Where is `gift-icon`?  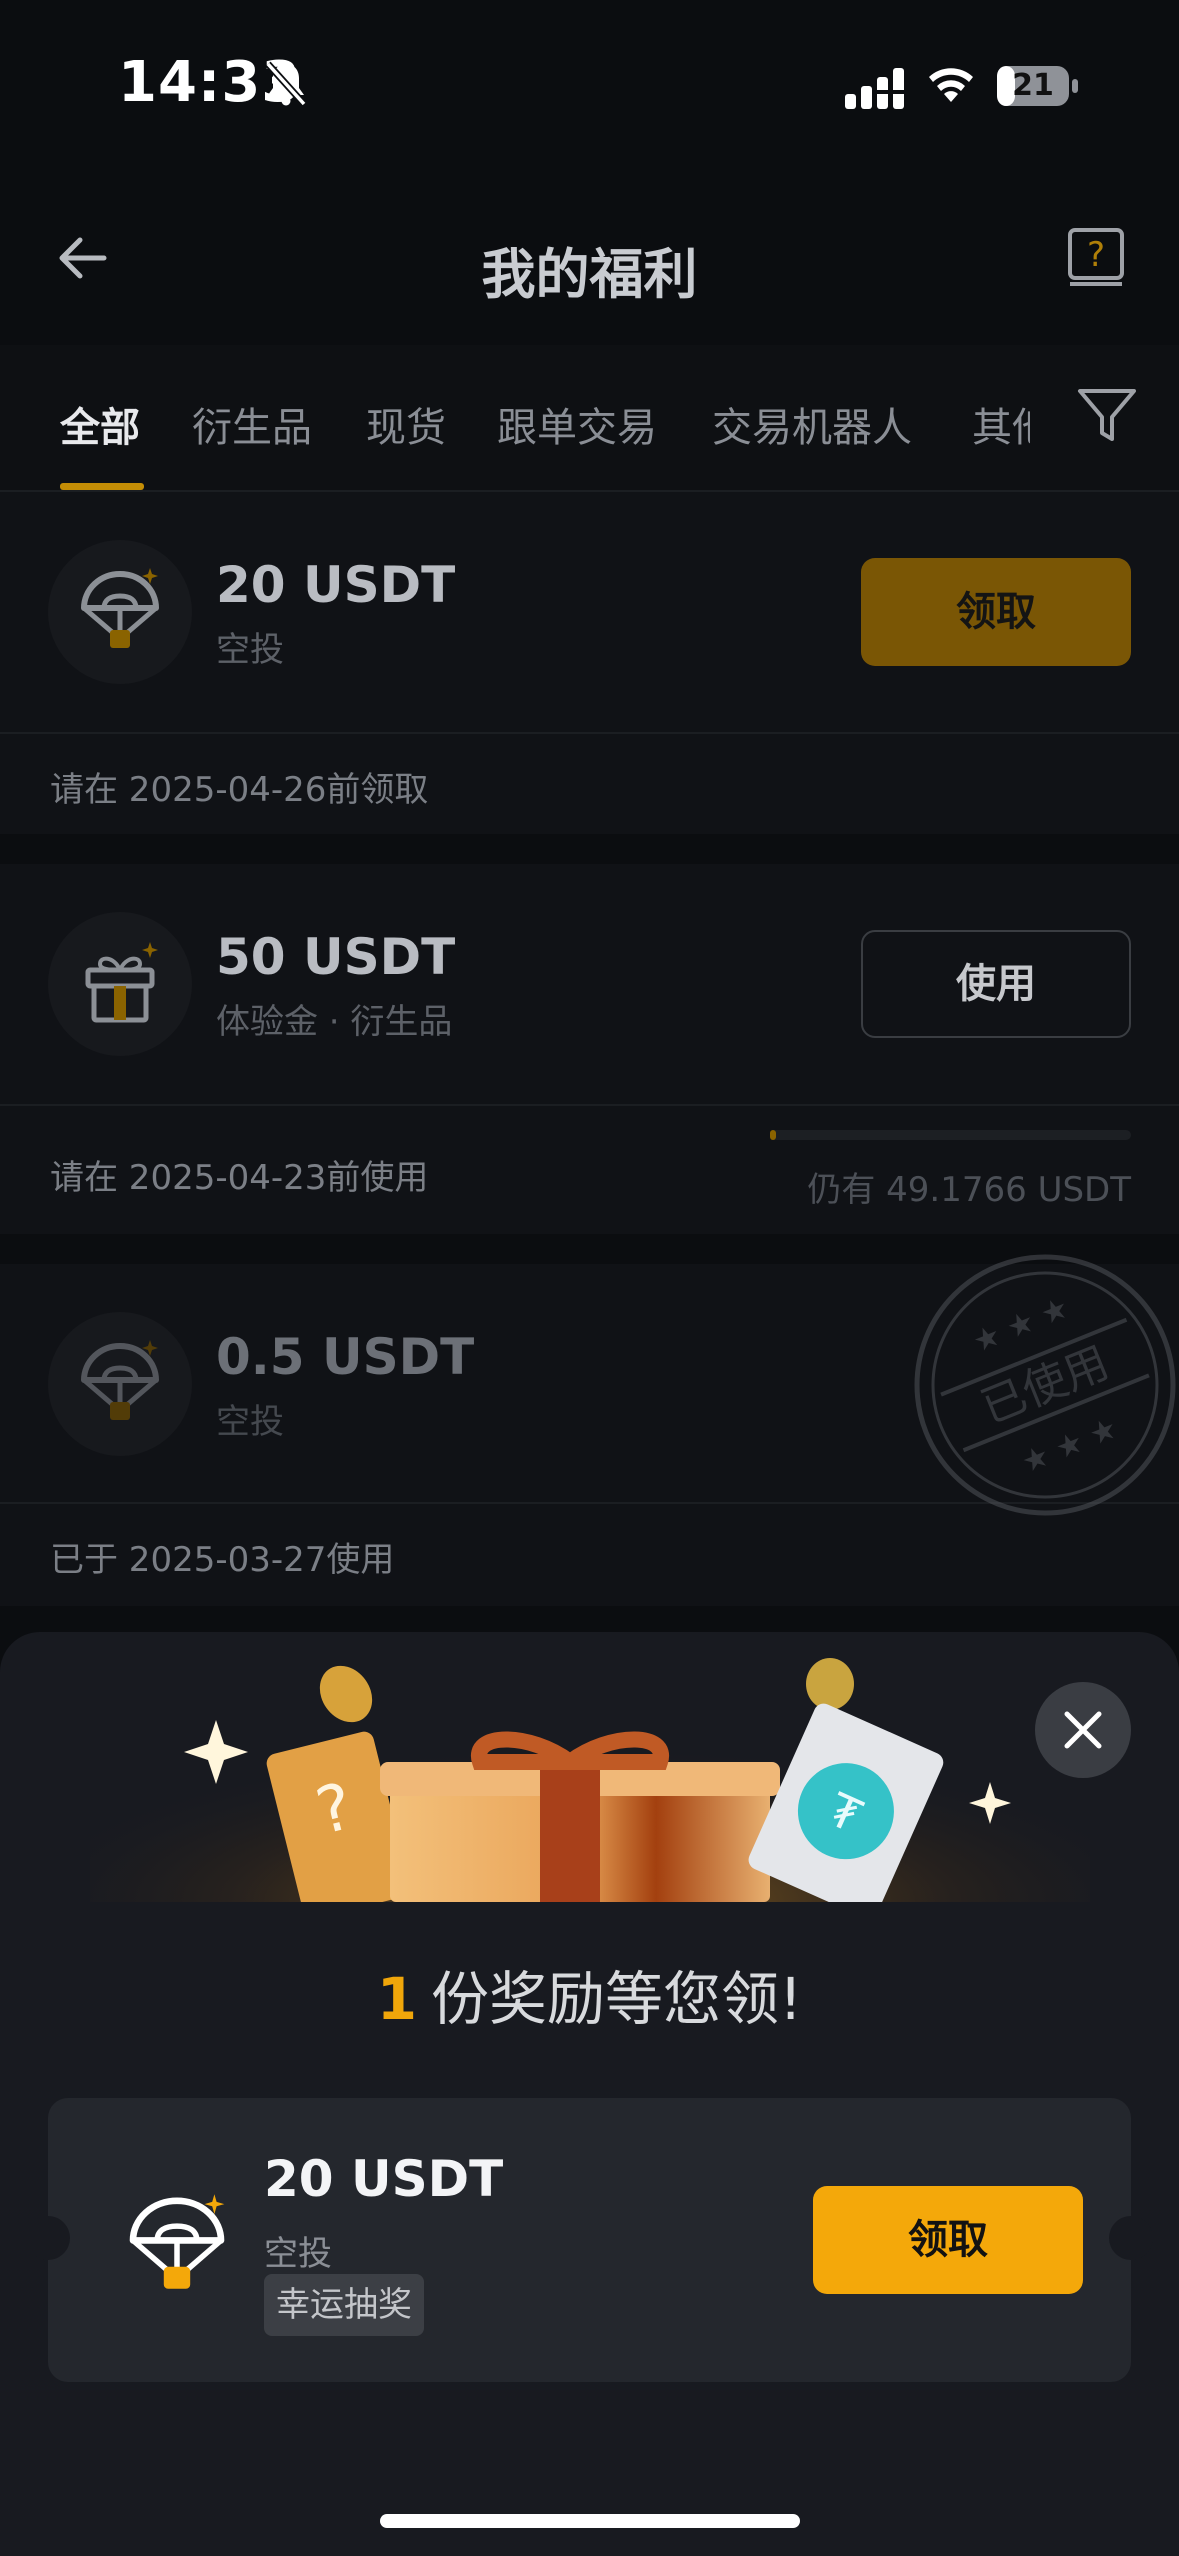
gift-icon is located at coordinates (121, 982).